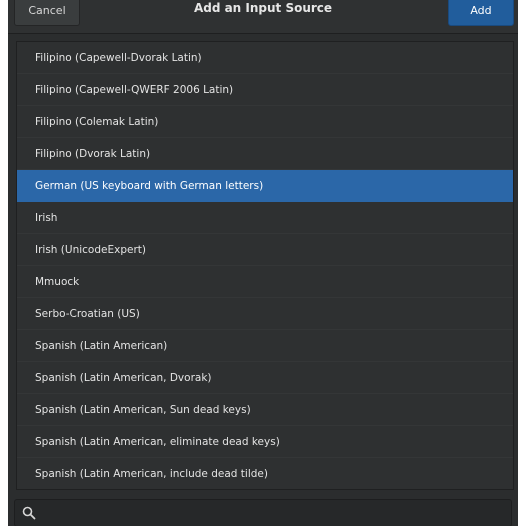 This screenshot has width=526, height=526. Describe the element at coordinates (273, 514) in the screenshot. I see `search-input` at that location.